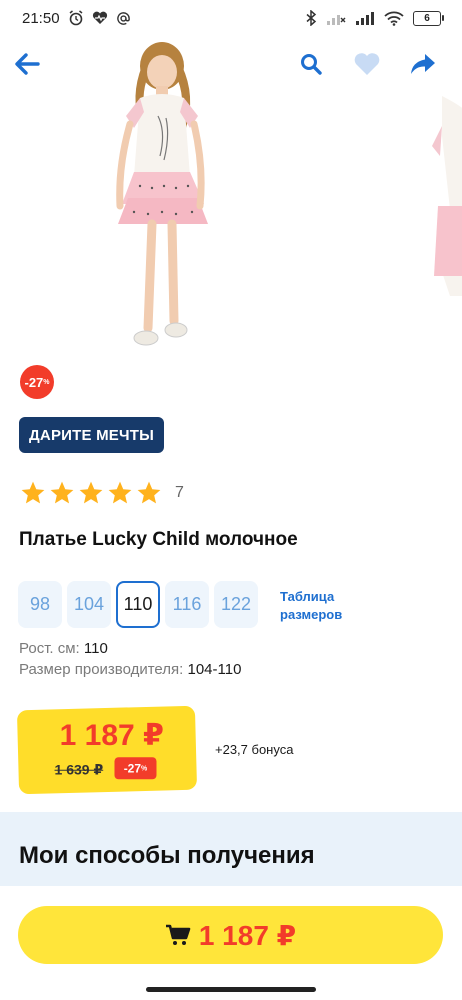 Image resolution: width=462 pixels, height=1000 pixels. I want to click on old-price: 1 639 ₽, so click(79, 769).